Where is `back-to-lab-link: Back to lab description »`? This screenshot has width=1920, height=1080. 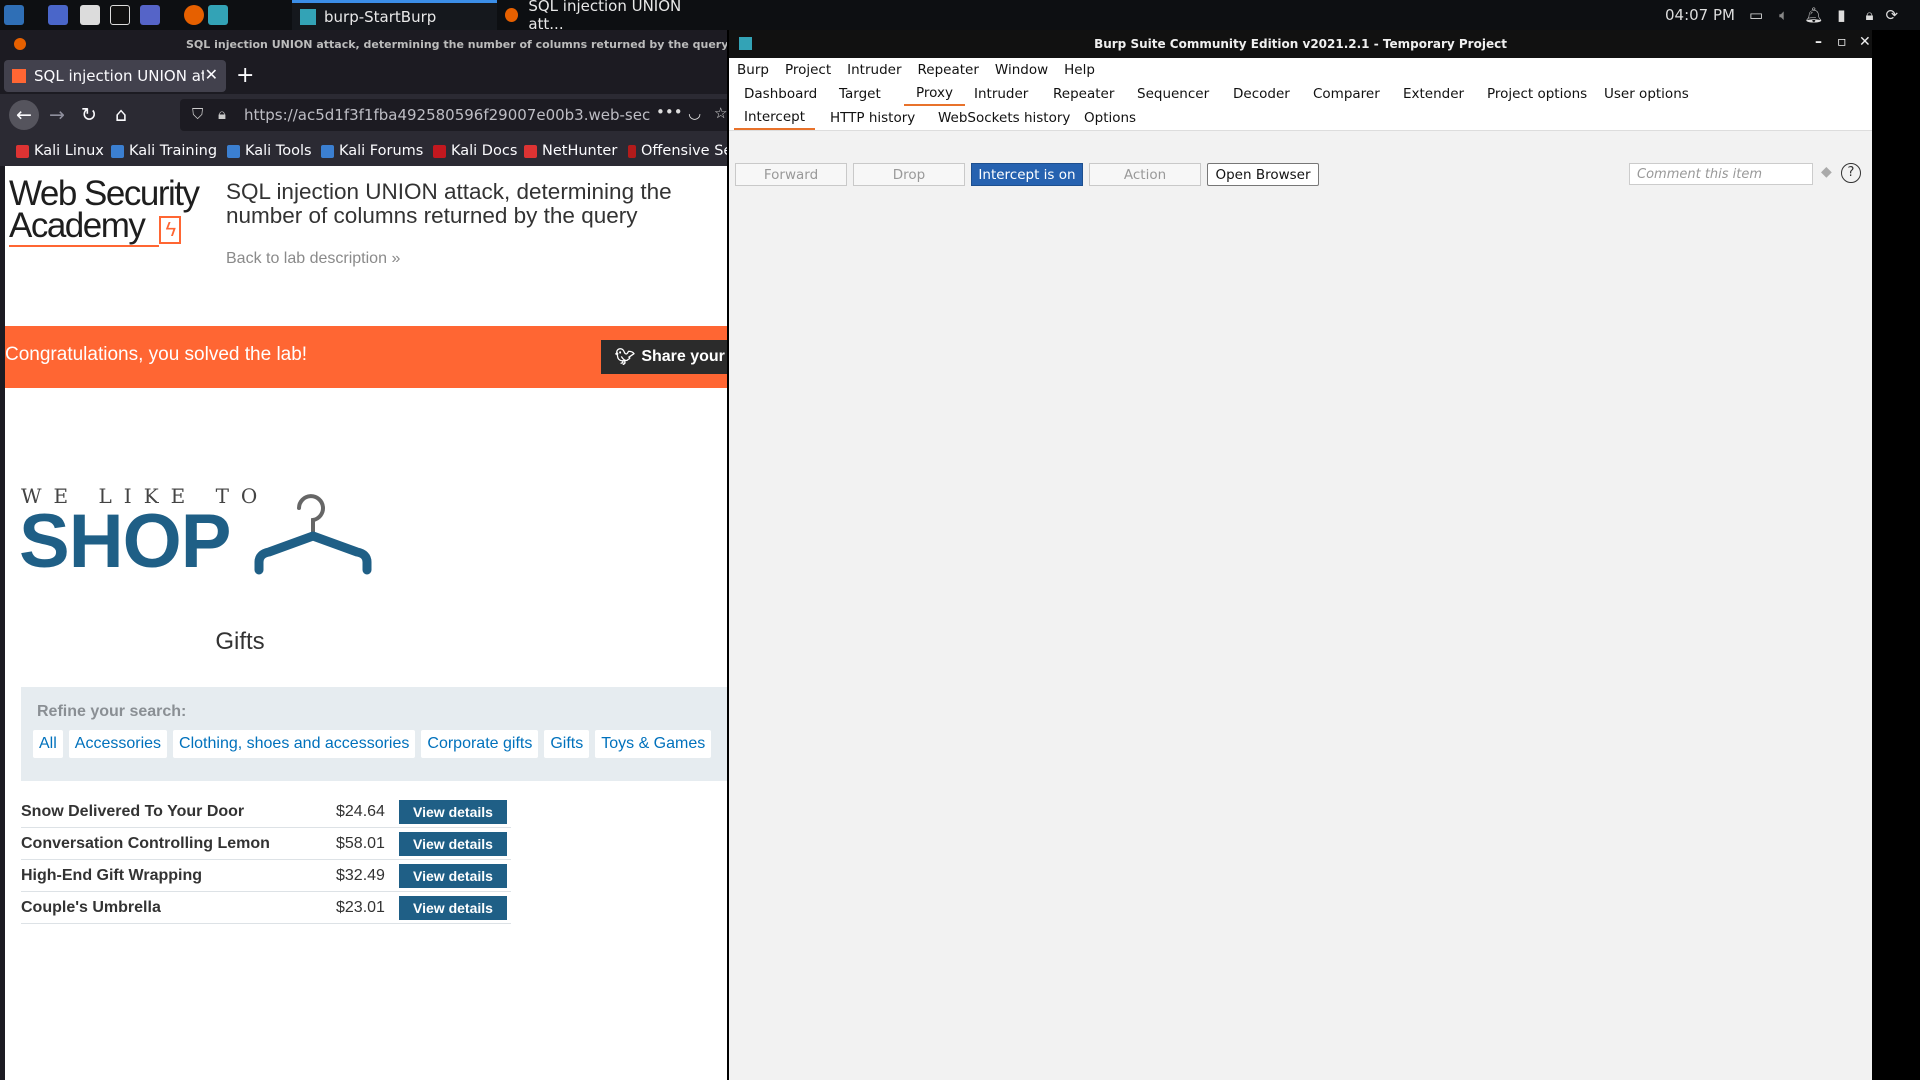
back-to-lab-link: Back to lab description » is located at coordinates (313, 259).